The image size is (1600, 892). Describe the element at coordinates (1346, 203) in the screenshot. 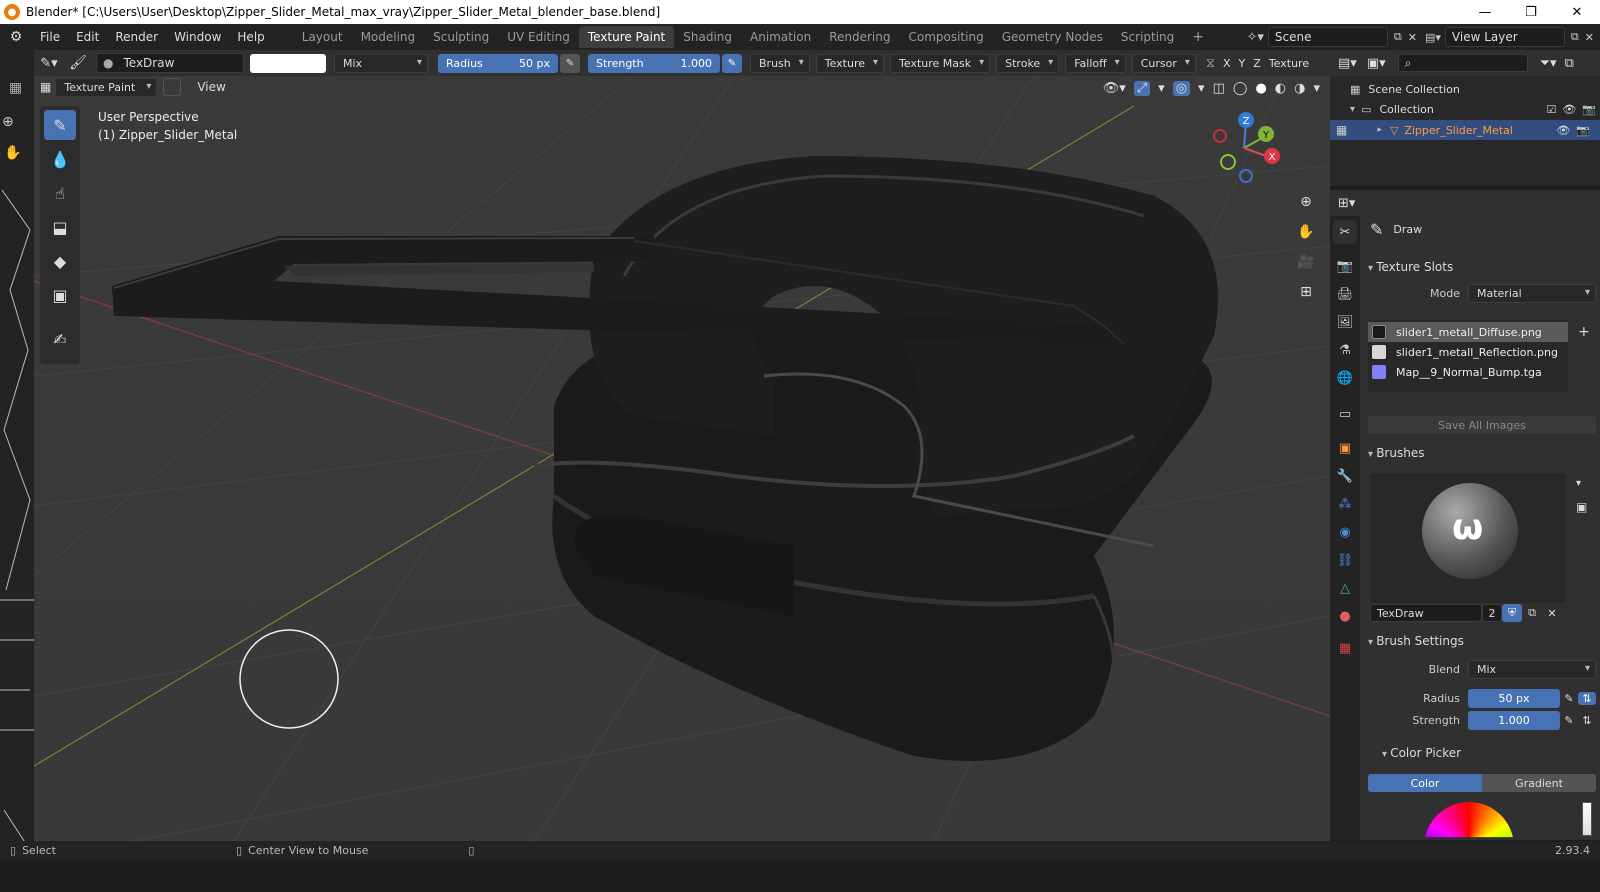

I see `properties-editor-icon: ⊞▾` at that location.